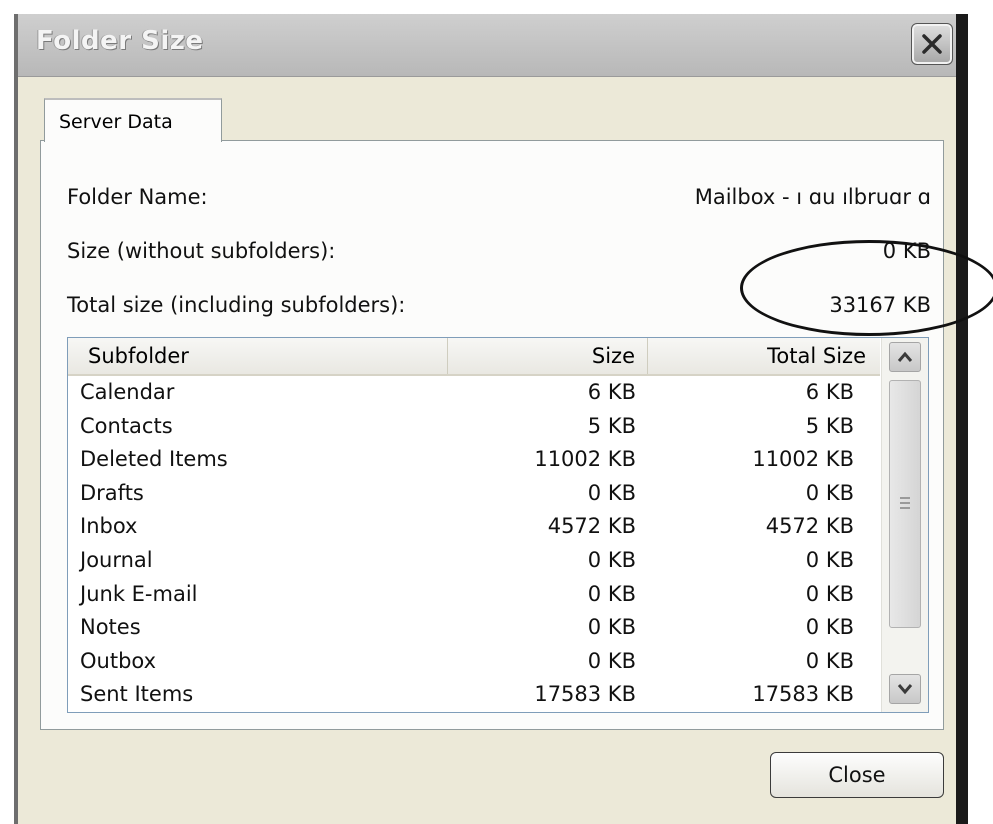 The image size is (993, 824). I want to click on vertical-scrollbar, so click(904, 525).